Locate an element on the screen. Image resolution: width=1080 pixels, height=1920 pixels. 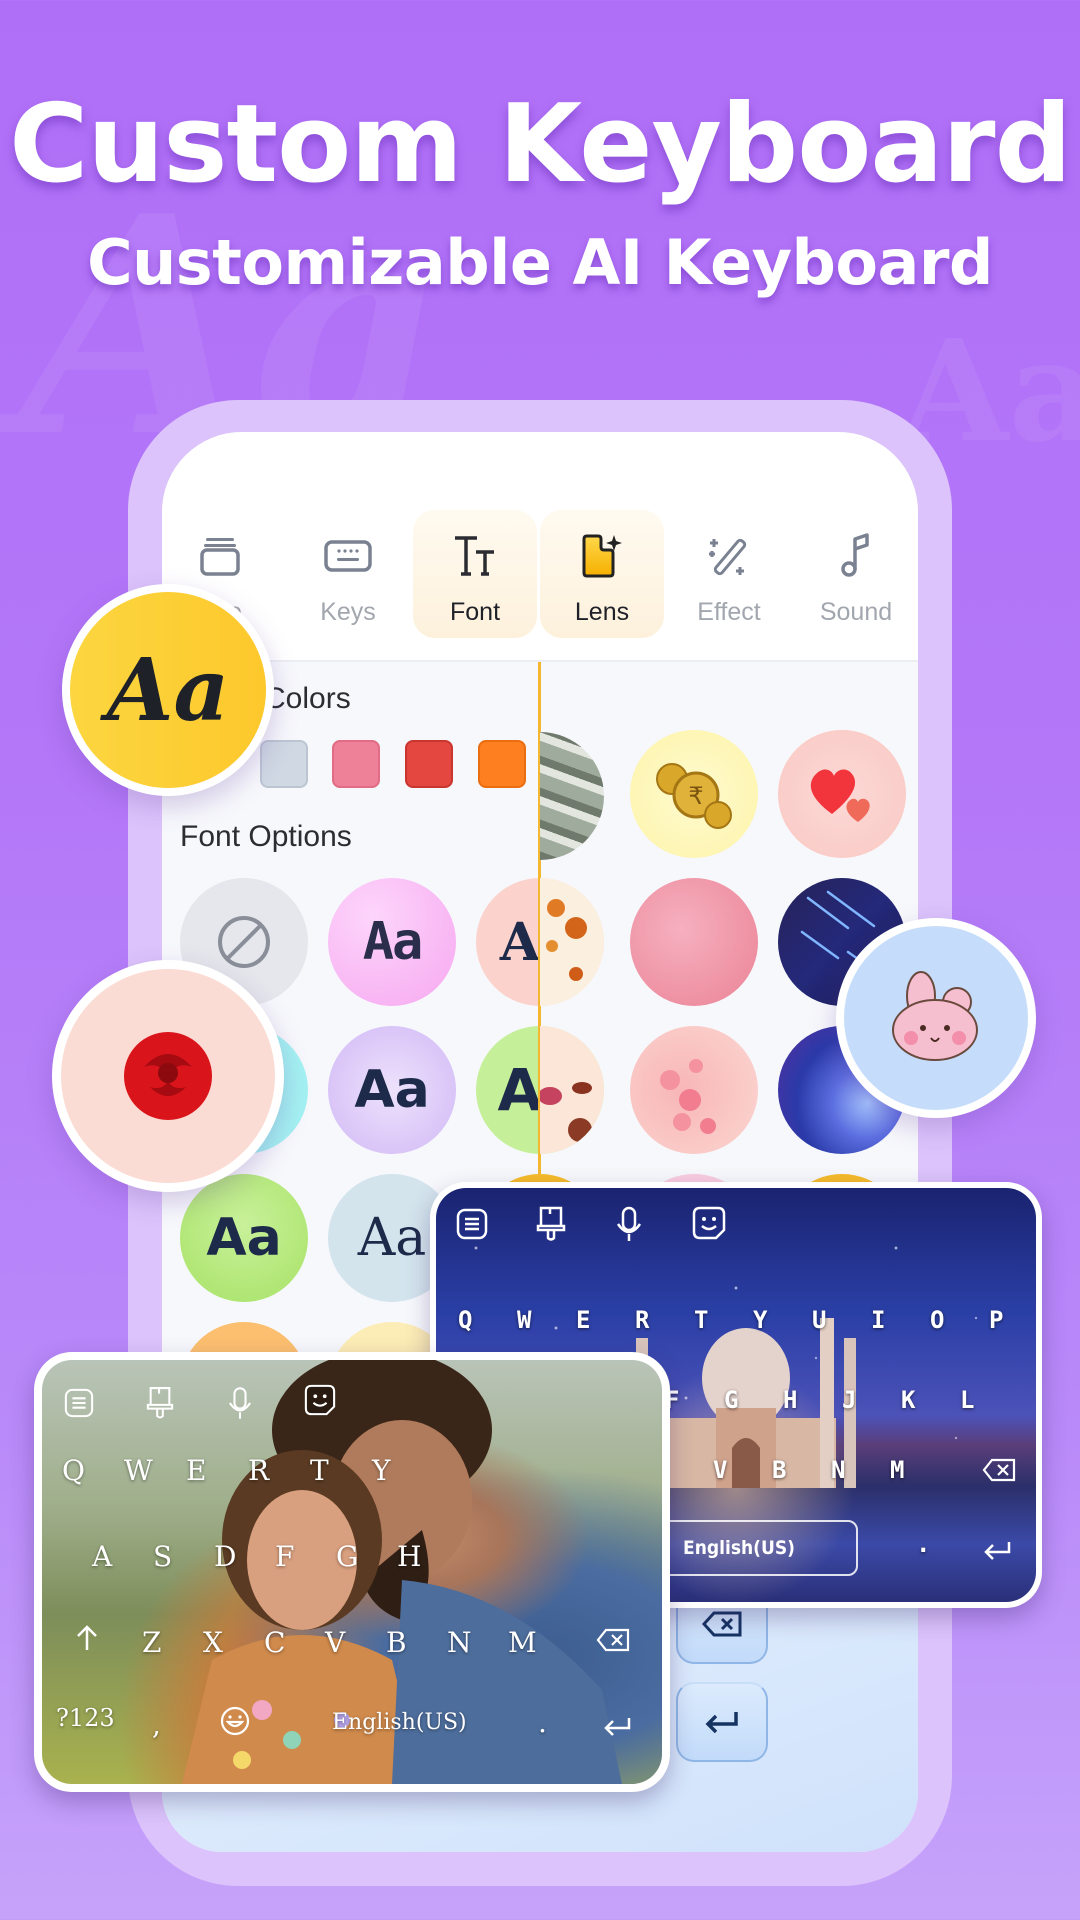
photo-key-m: M is located at coordinates (522, 1642).